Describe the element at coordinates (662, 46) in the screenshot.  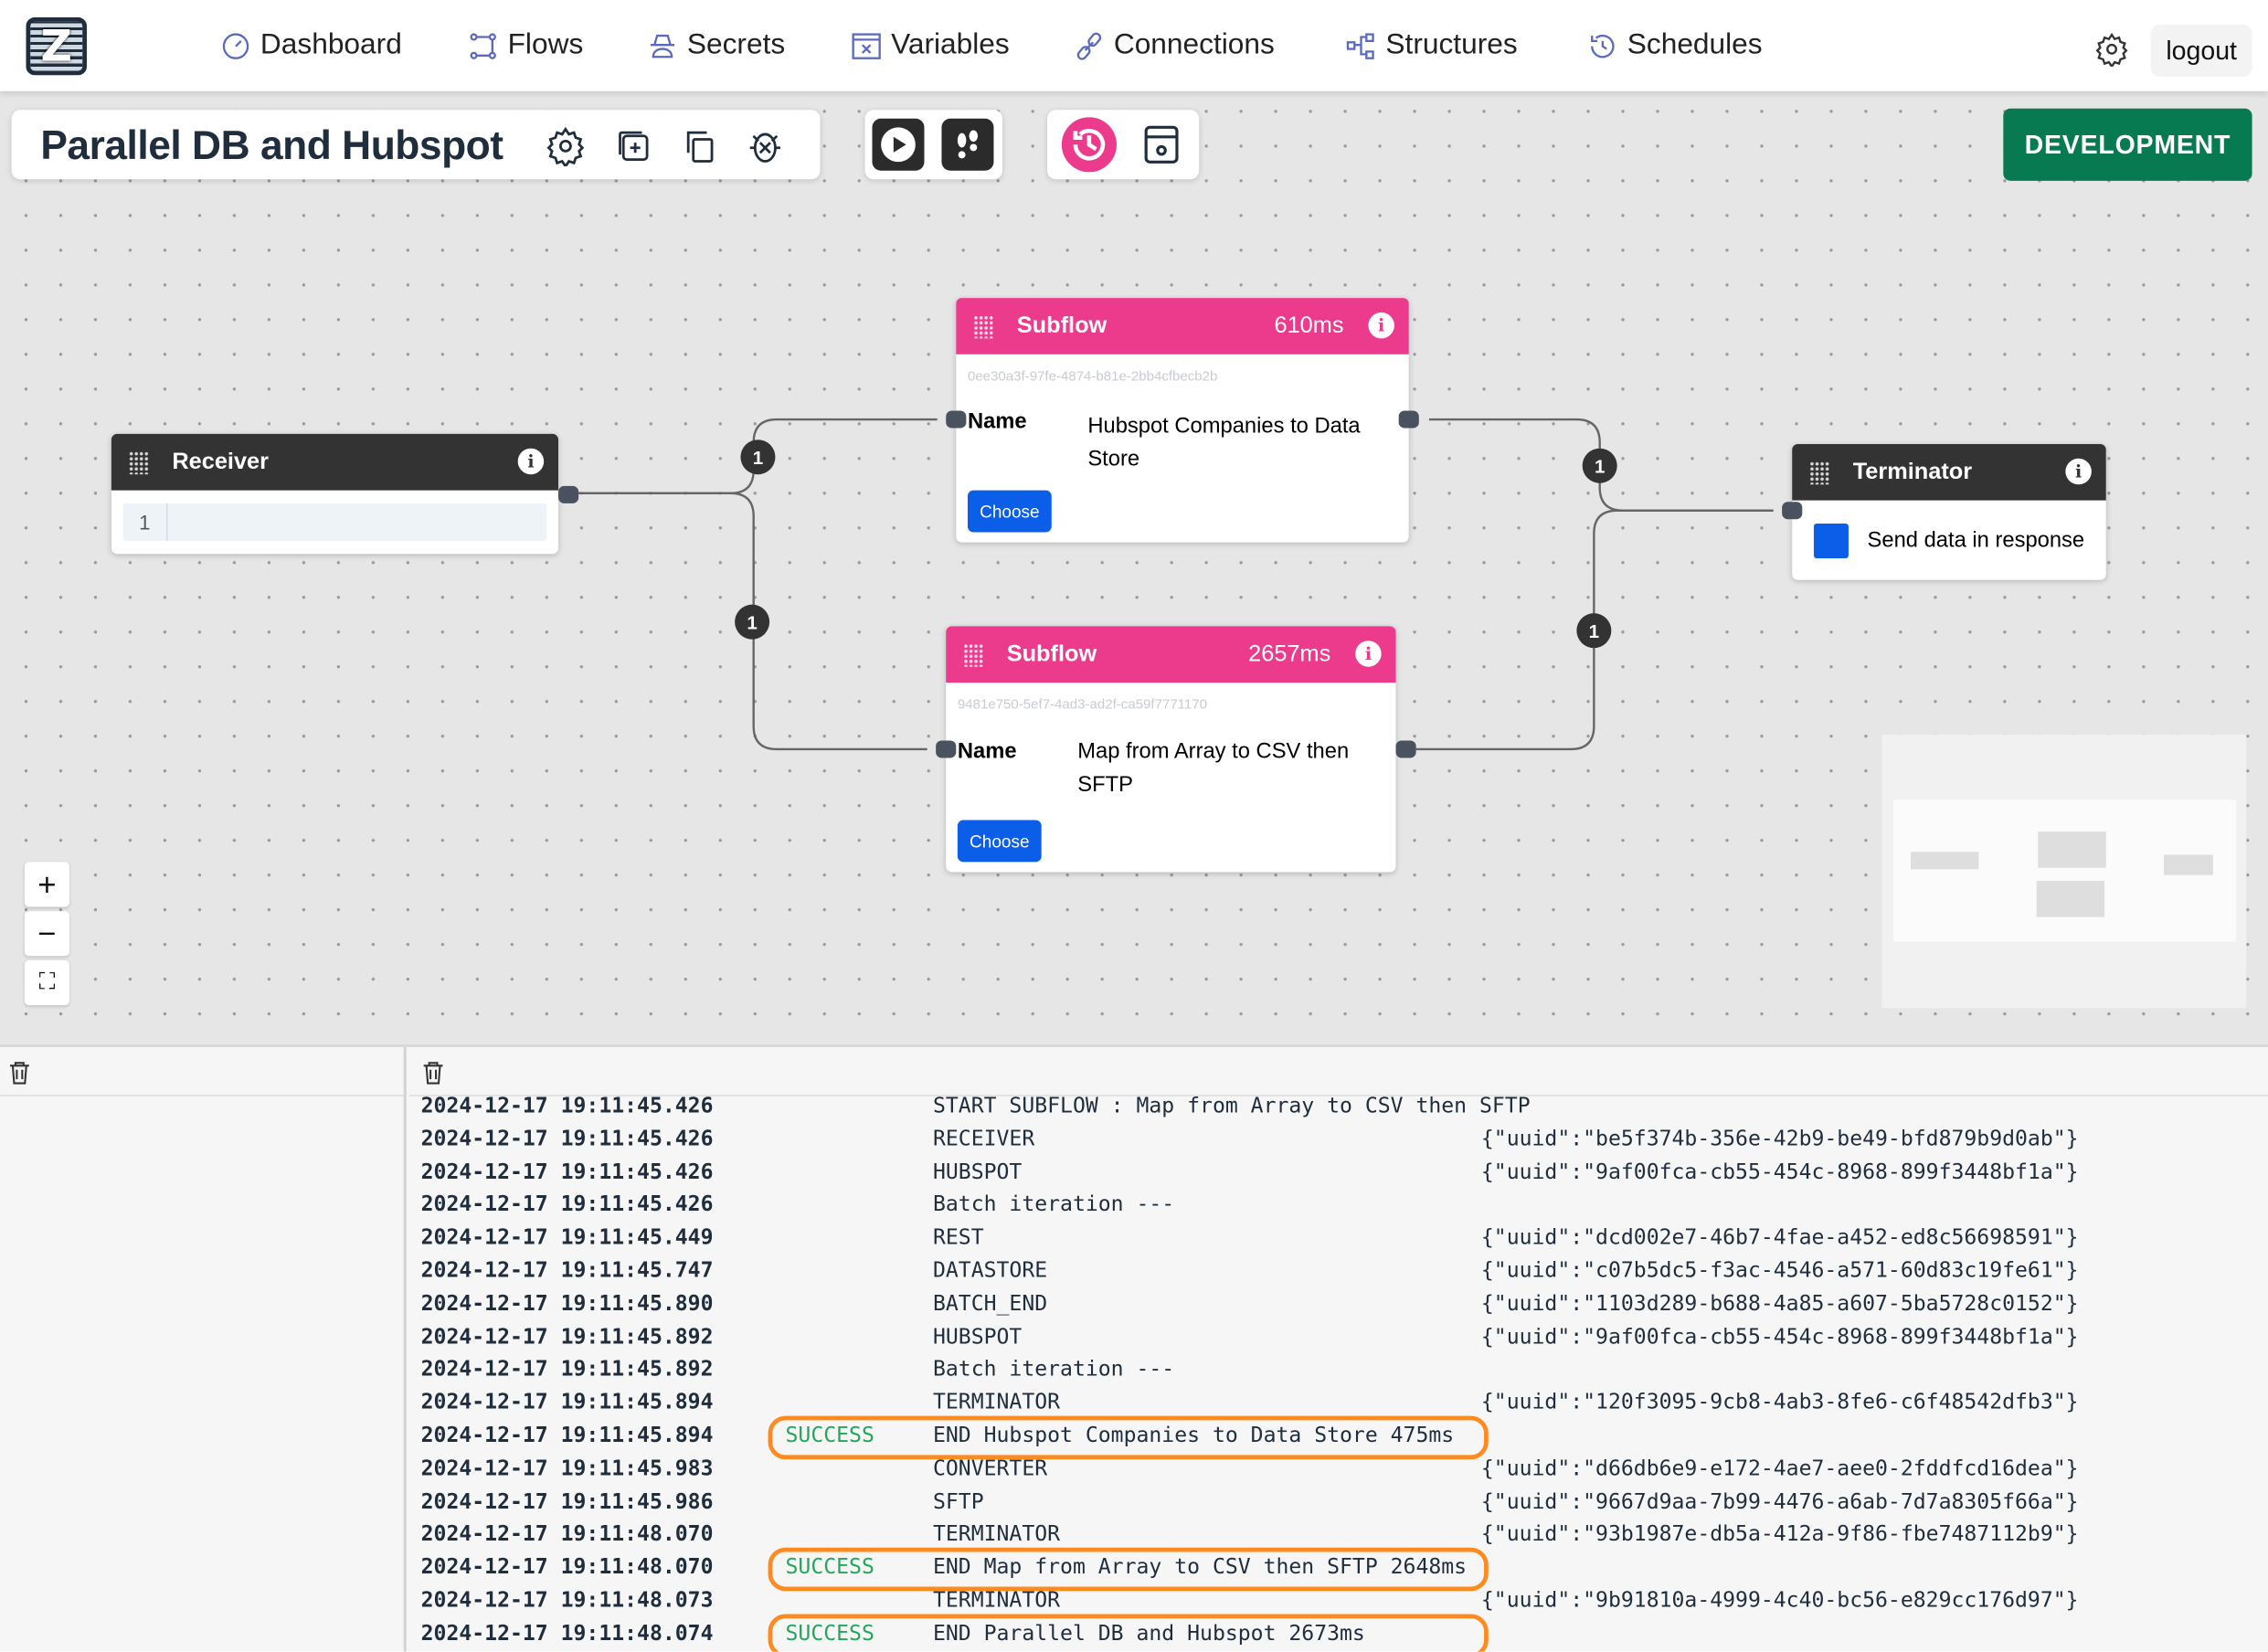
I see `spy-icon` at that location.